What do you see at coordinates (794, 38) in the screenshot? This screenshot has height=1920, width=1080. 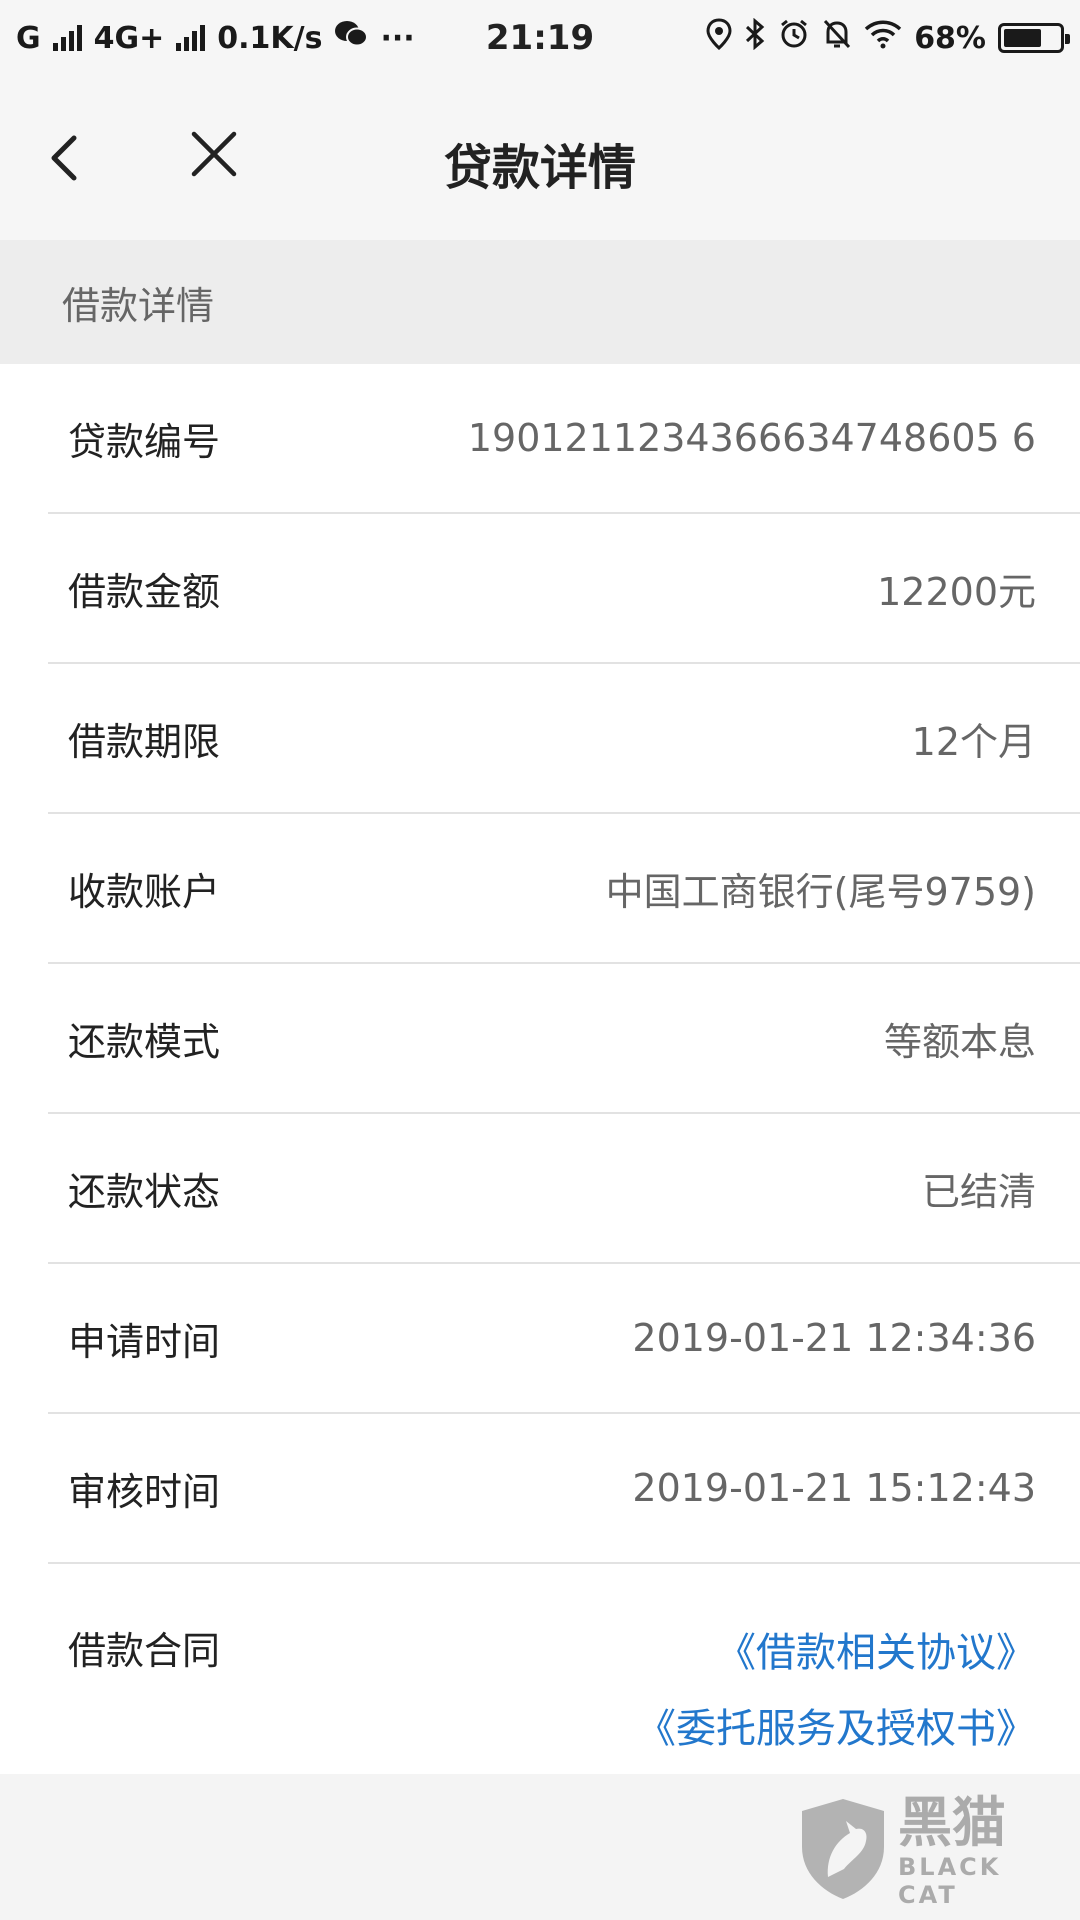 I see `alarm-icon` at bounding box center [794, 38].